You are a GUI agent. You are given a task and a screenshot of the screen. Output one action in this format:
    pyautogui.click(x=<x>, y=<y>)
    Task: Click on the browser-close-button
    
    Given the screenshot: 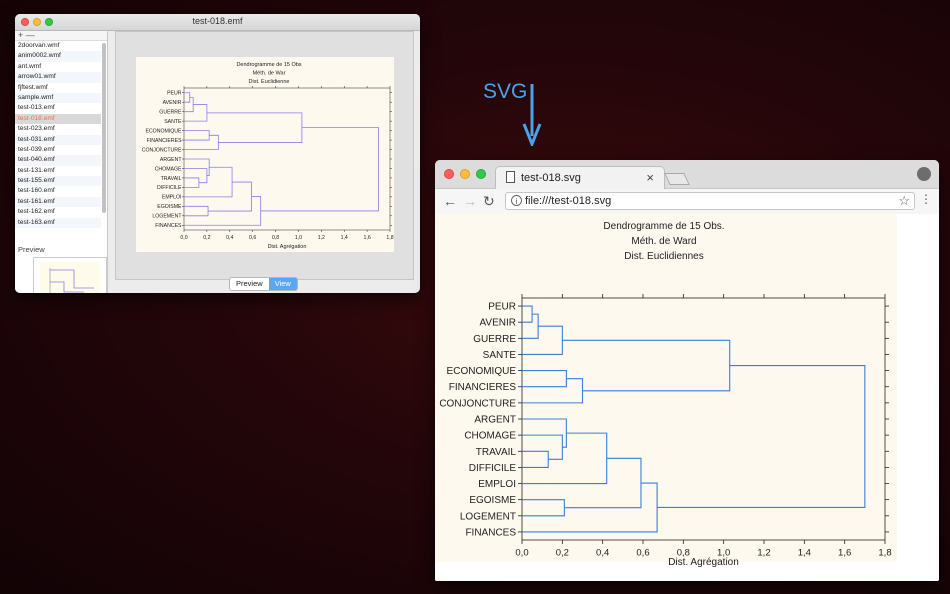 What is the action you would take?
    pyautogui.click(x=449, y=174)
    